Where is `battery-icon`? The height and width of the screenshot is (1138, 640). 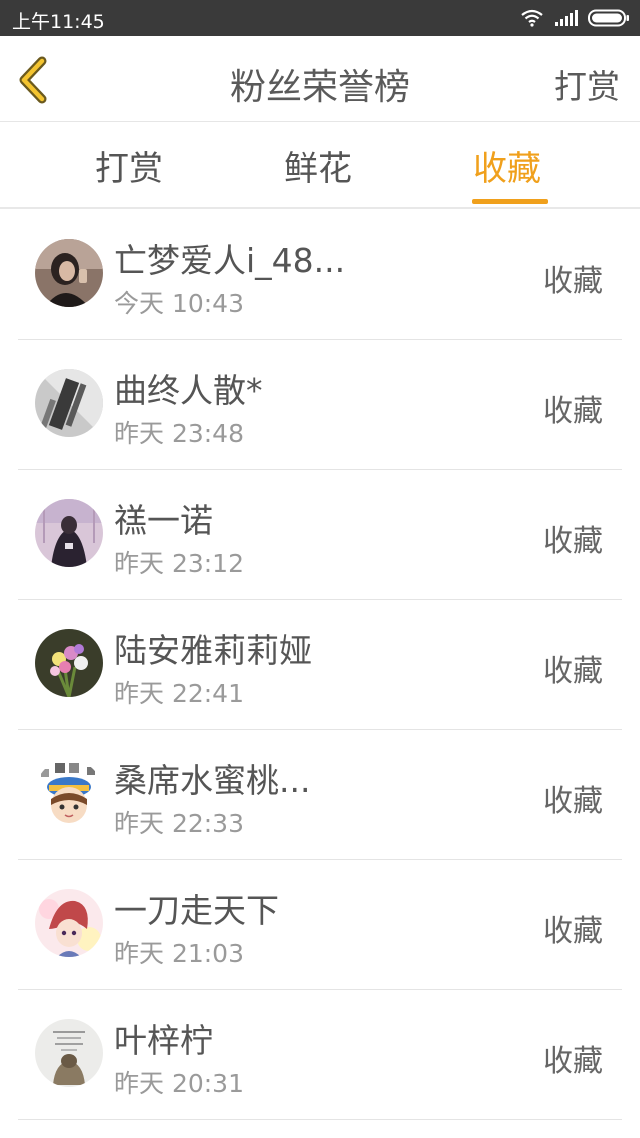
battery-icon is located at coordinates (608, 18).